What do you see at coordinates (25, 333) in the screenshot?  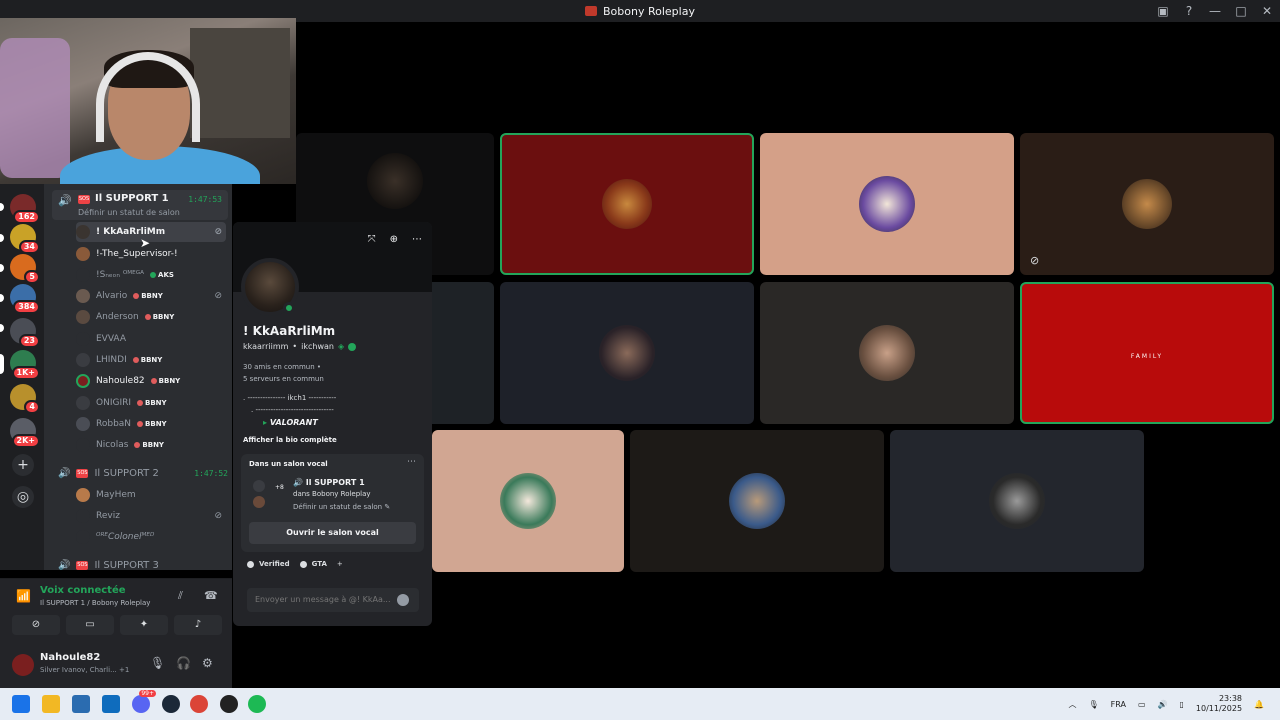 I see `server-icon: 23` at bounding box center [25, 333].